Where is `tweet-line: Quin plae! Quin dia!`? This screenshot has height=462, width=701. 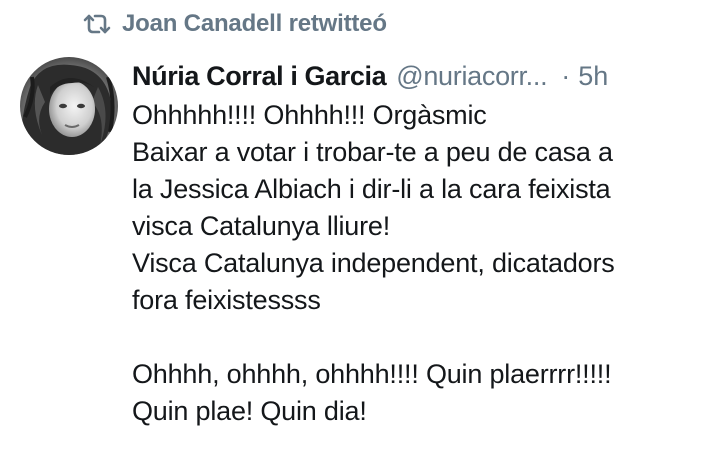
tweet-line: Quin plae! Quin dia! is located at coordinates (249, 411).